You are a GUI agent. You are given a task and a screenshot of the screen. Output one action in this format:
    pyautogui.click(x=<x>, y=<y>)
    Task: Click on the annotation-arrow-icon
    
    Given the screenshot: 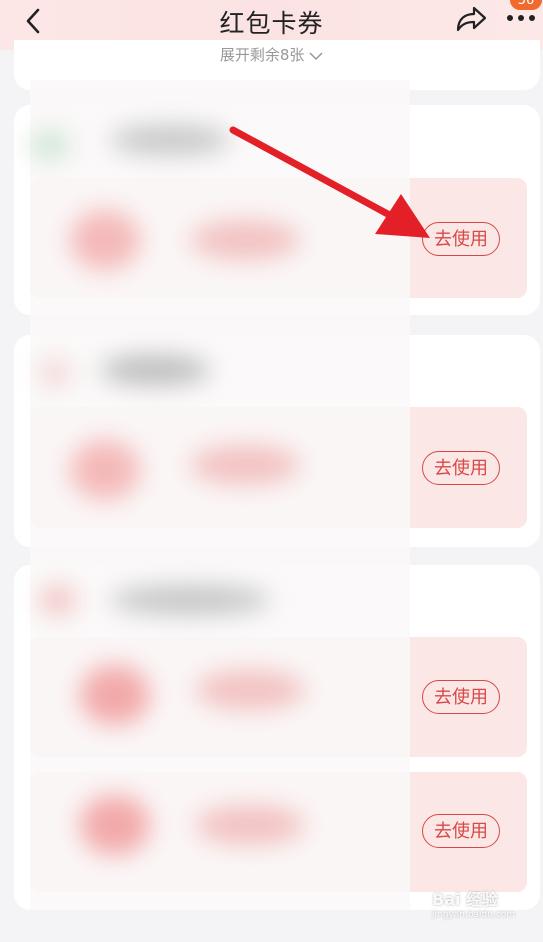 What is the action you would take?
    pyautogui.click(x=329, y=182)
    